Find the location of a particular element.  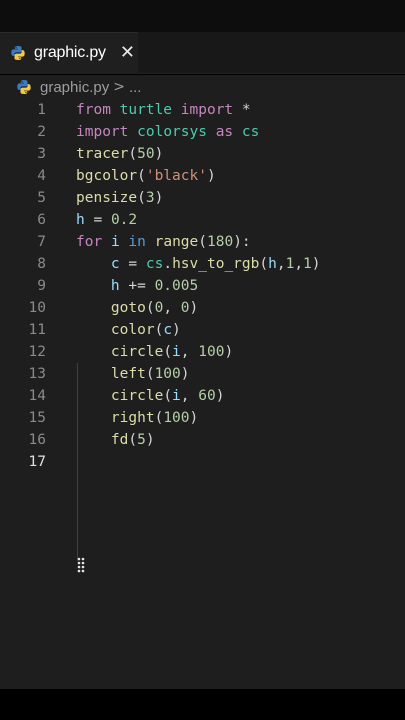

drag-handle-icon is located at coordinates (82, 565).